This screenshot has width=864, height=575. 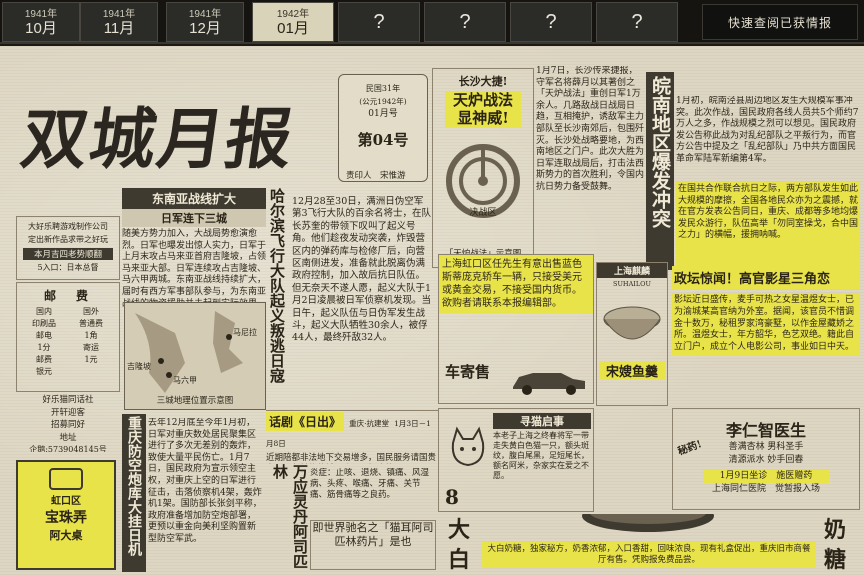 I want to click on soup-brand-en: SUHAILOU, so click(x=632, y=284).